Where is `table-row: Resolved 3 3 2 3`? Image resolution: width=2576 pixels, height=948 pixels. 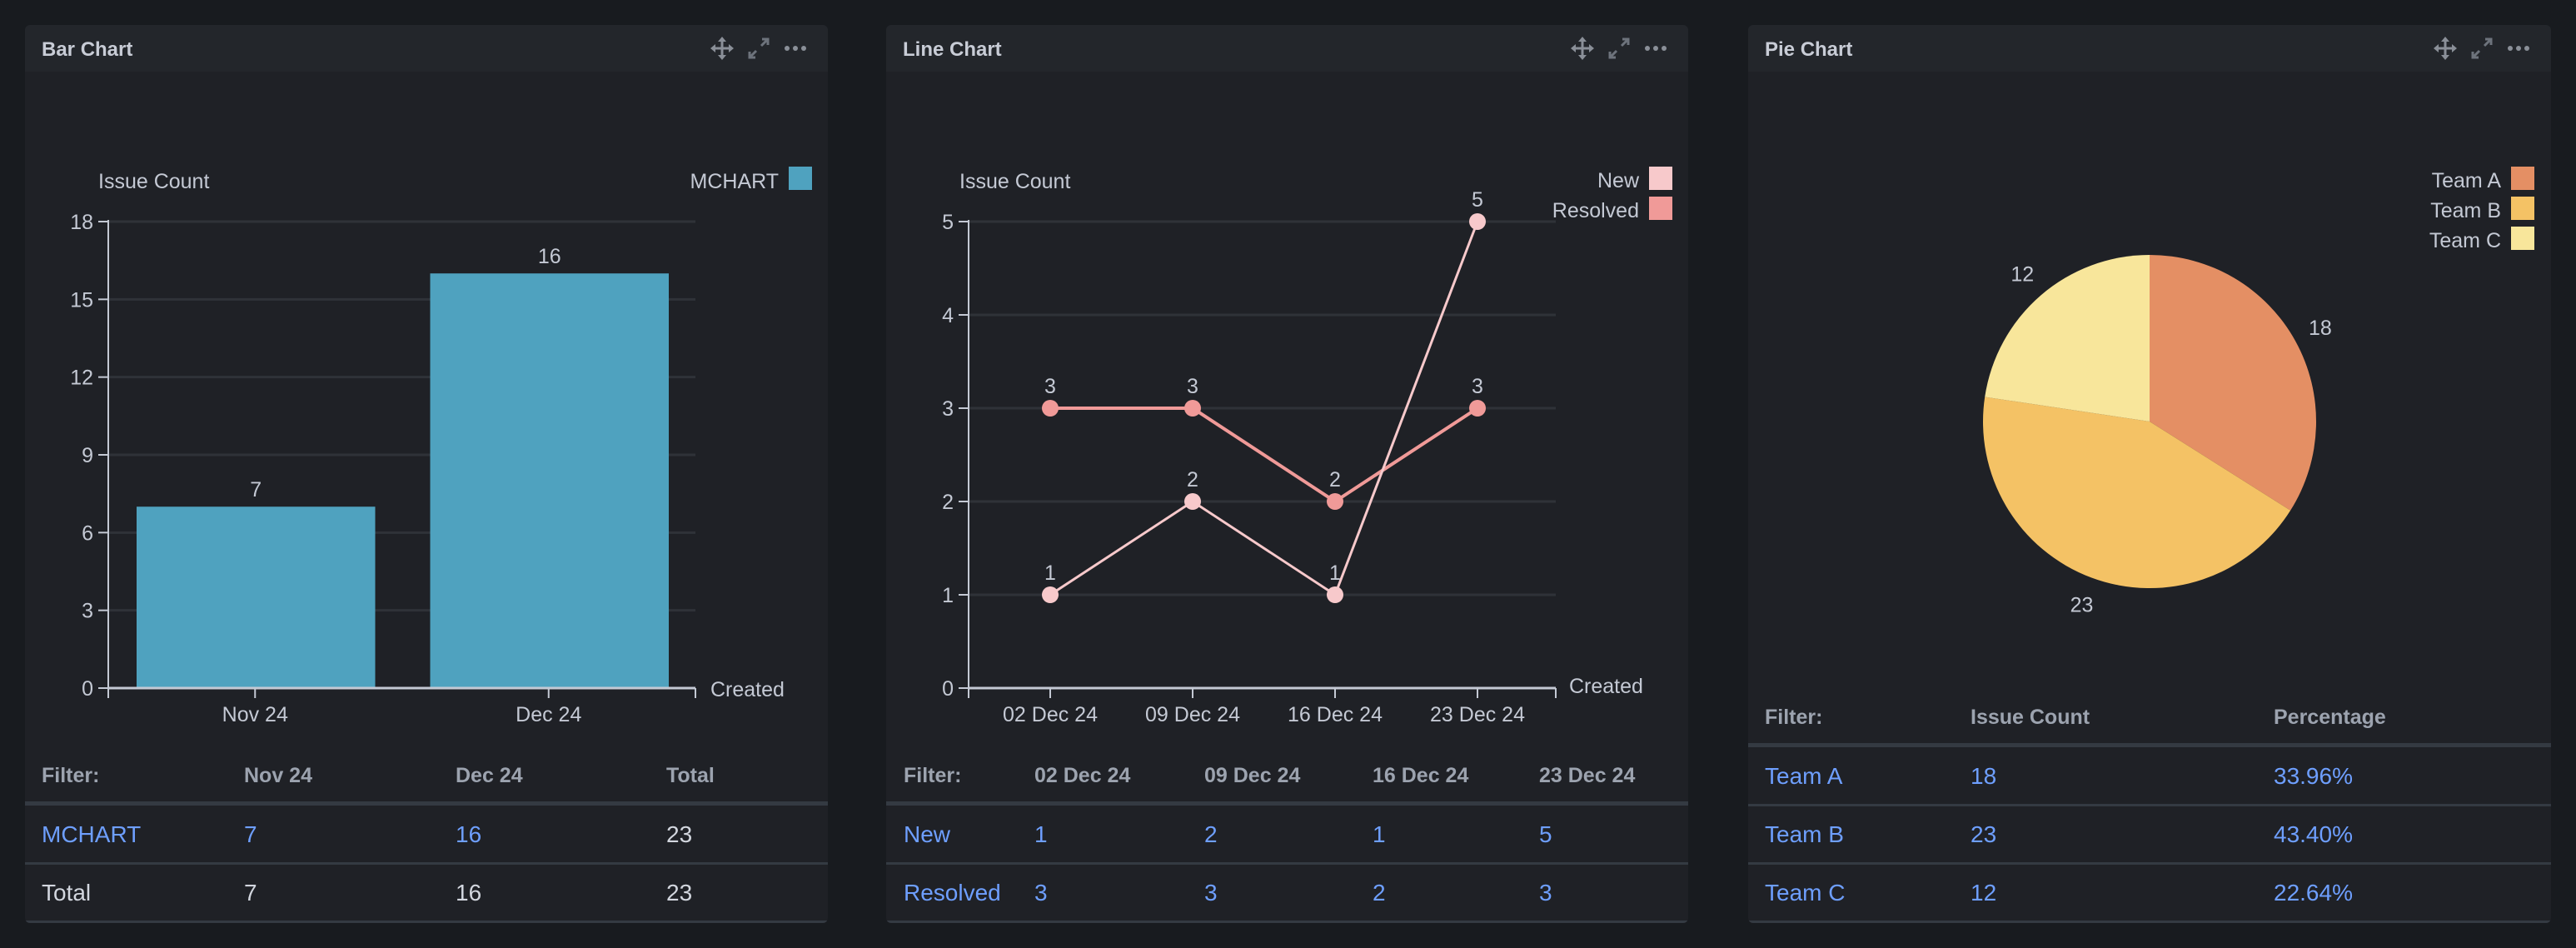 table-row: Resolved 3 3 2 3 is located at coordinates (1287, 893).